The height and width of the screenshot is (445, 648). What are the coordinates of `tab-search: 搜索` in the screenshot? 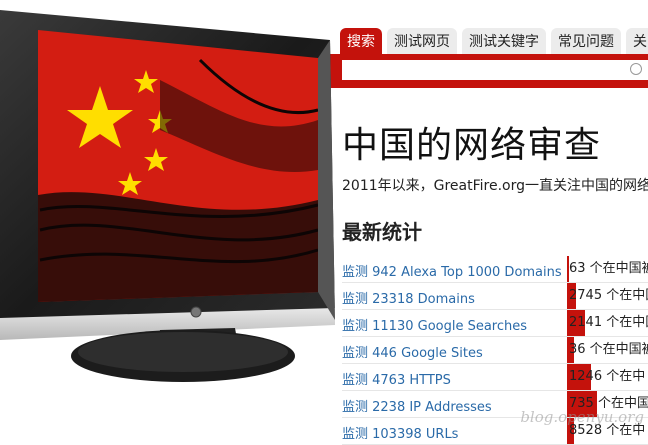 It's located at (361, 41).